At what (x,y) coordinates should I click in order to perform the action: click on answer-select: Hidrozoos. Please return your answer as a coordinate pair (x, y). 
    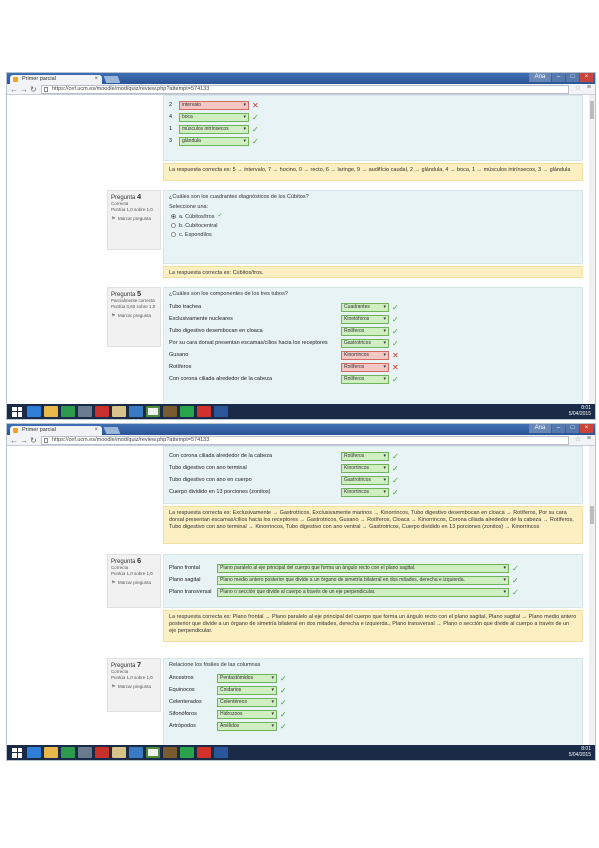
    Looking at the image, I should click on (247, 714).